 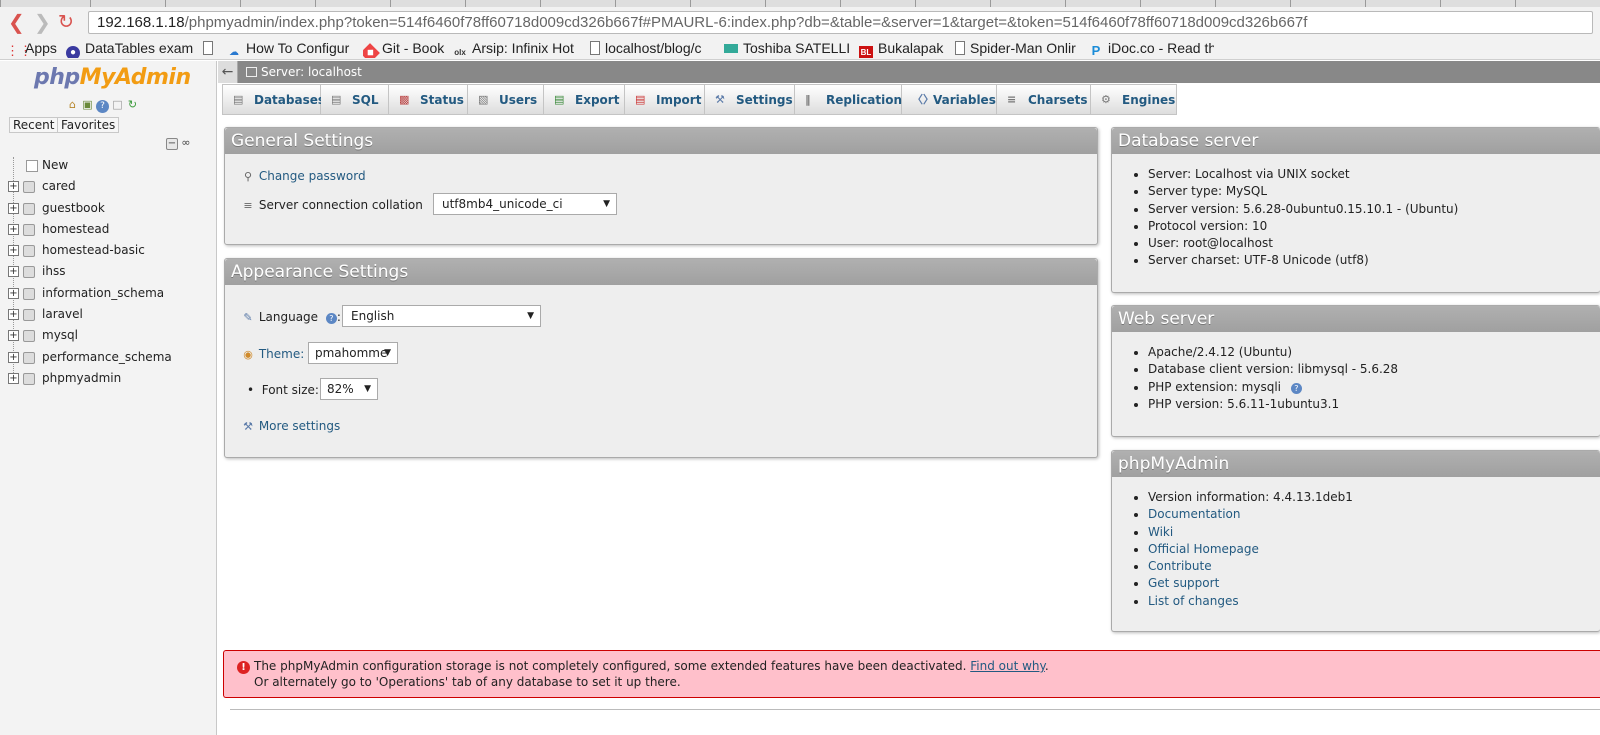 What do you see at coordinates (1017, 48) in the screenshot?
I see `bookmark-spider-man: Spider-Man Onlir` at bounding box center [1017, 48].